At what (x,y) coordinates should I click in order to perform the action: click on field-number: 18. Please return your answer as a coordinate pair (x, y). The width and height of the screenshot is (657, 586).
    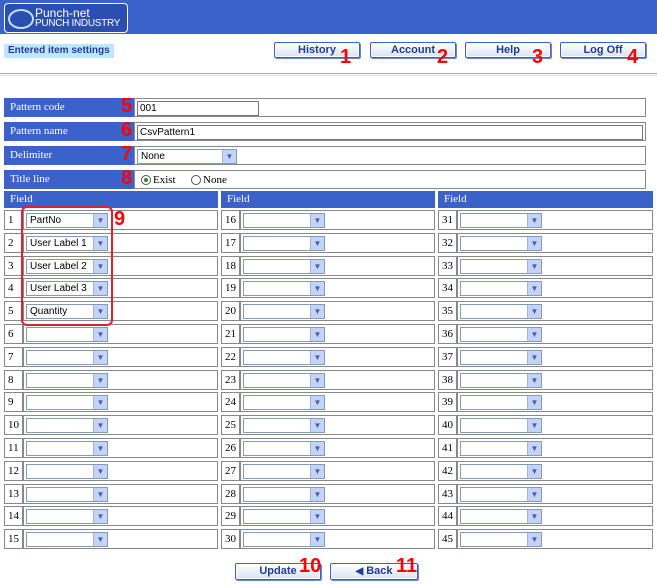
    Looking at the image, I should click on (230, 266).